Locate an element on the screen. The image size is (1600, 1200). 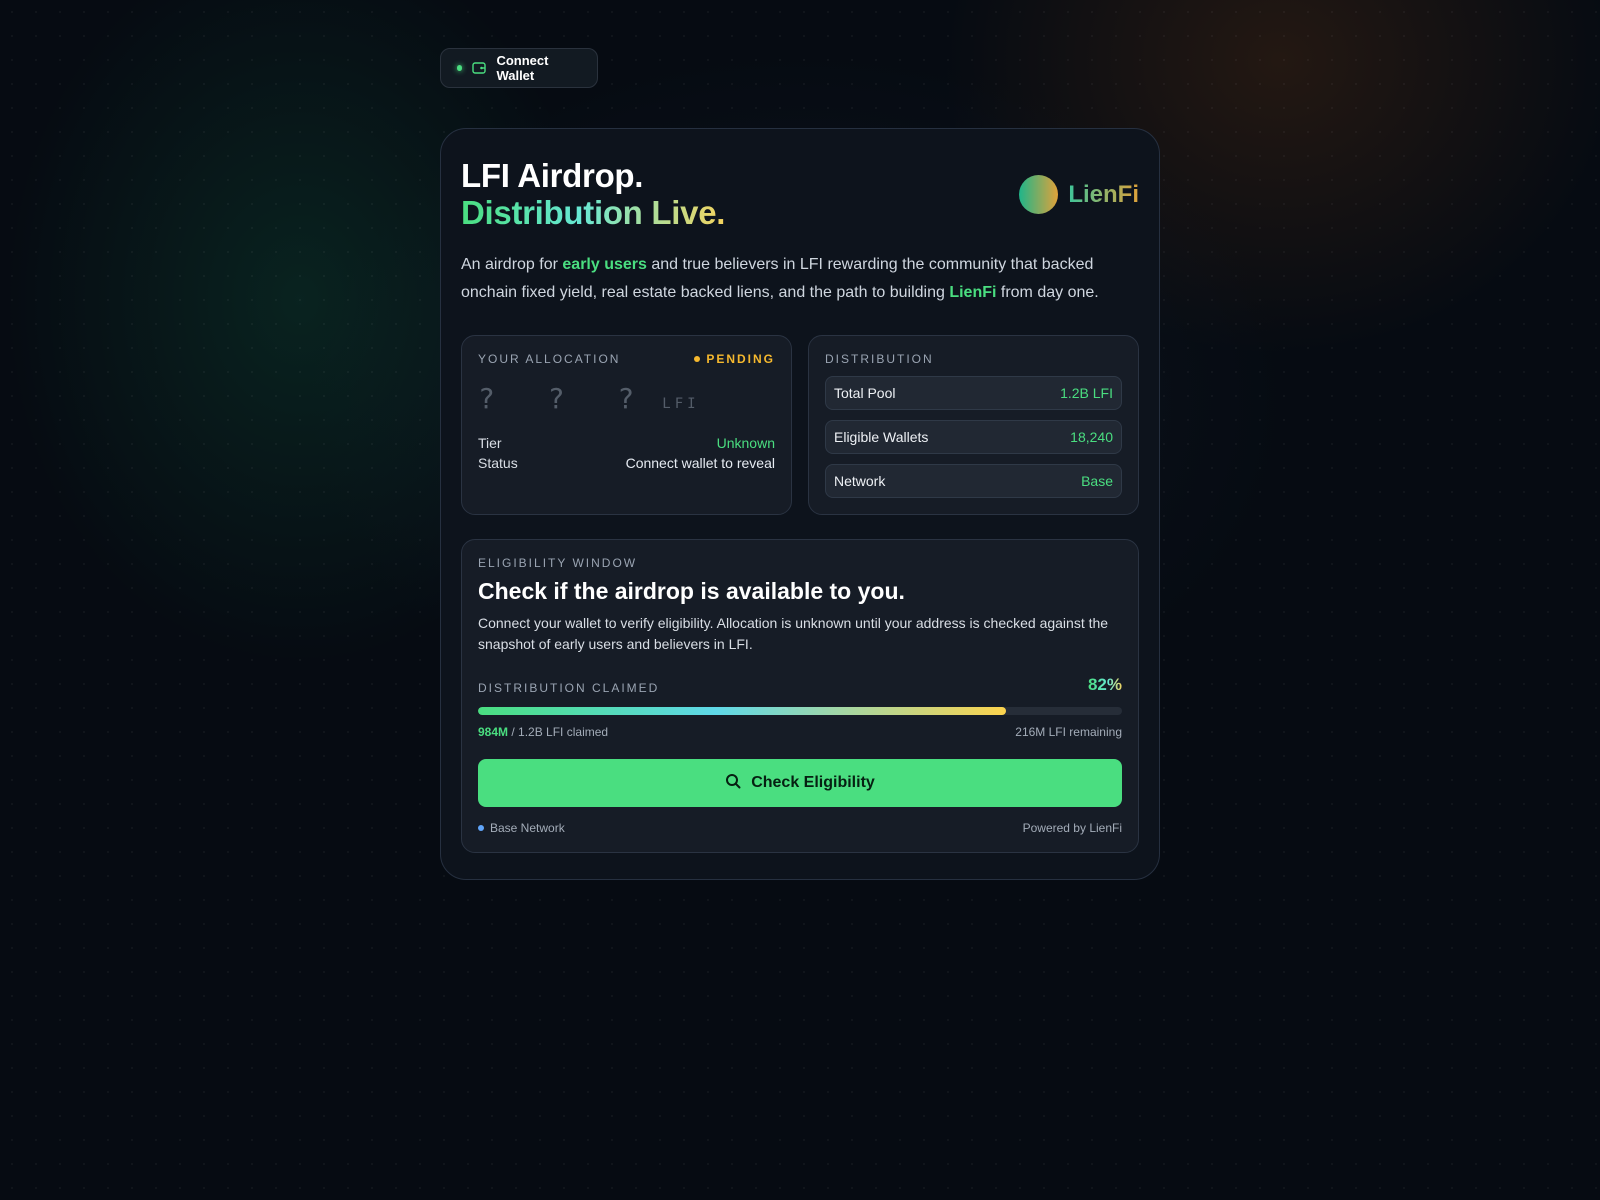
claimed-total: / 1.2B LFI claimed is located at coordinates (558, 732).